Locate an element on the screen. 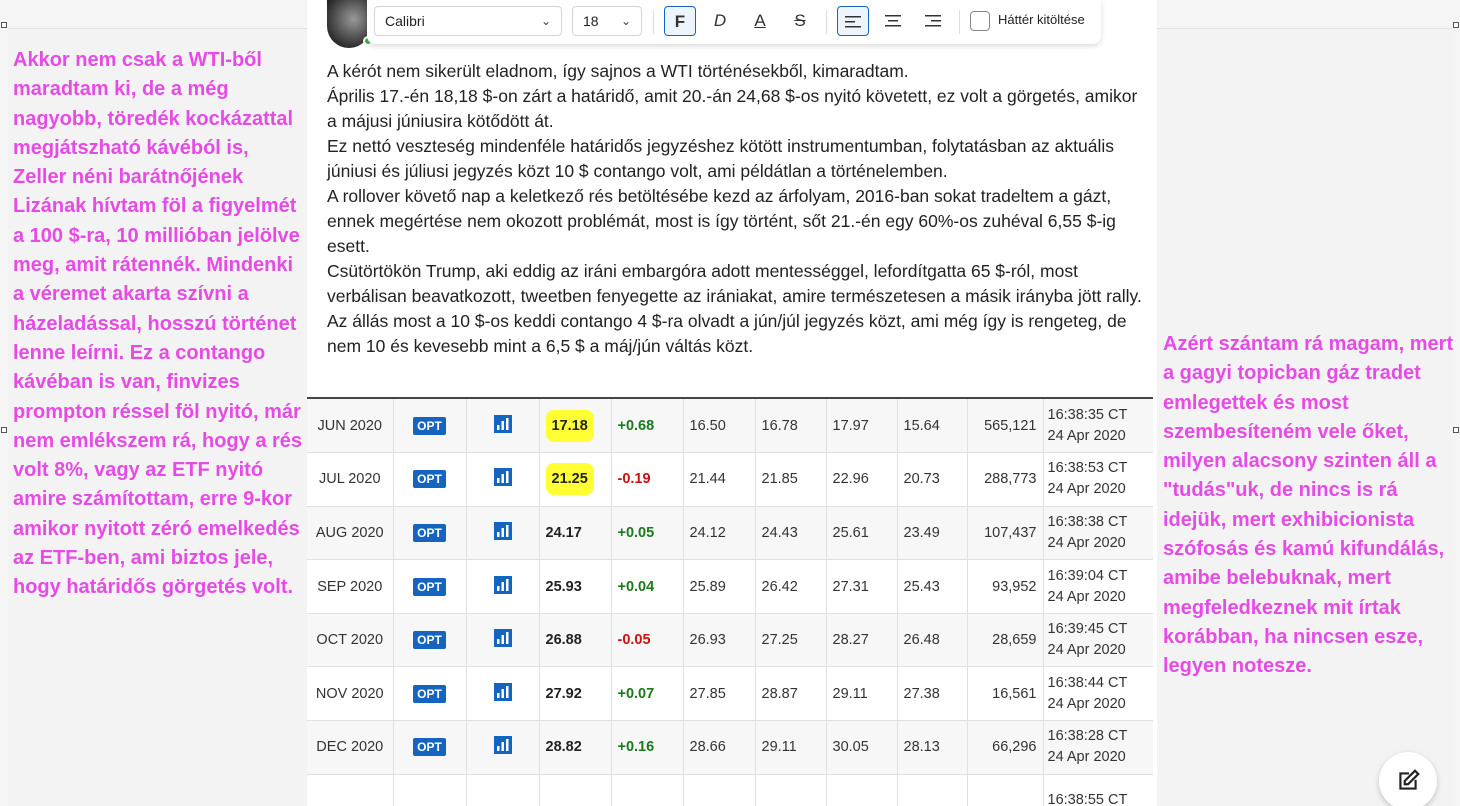 Image resolution: width=1460 pixels, height=806 pixels. font-family-value: Calibri is located at coordinates (405, 21).